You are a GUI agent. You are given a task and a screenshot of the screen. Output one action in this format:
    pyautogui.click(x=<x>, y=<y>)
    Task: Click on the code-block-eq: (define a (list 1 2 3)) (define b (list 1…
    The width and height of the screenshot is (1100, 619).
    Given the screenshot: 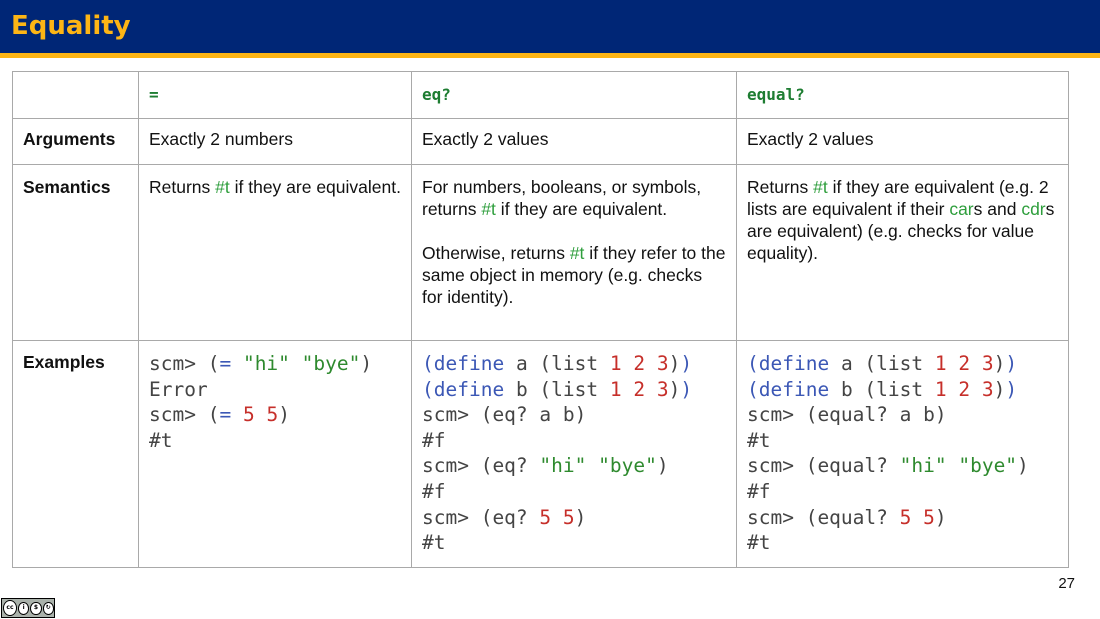 What is the action you would take?
    pyautogui.click(x=574, y=453)
    